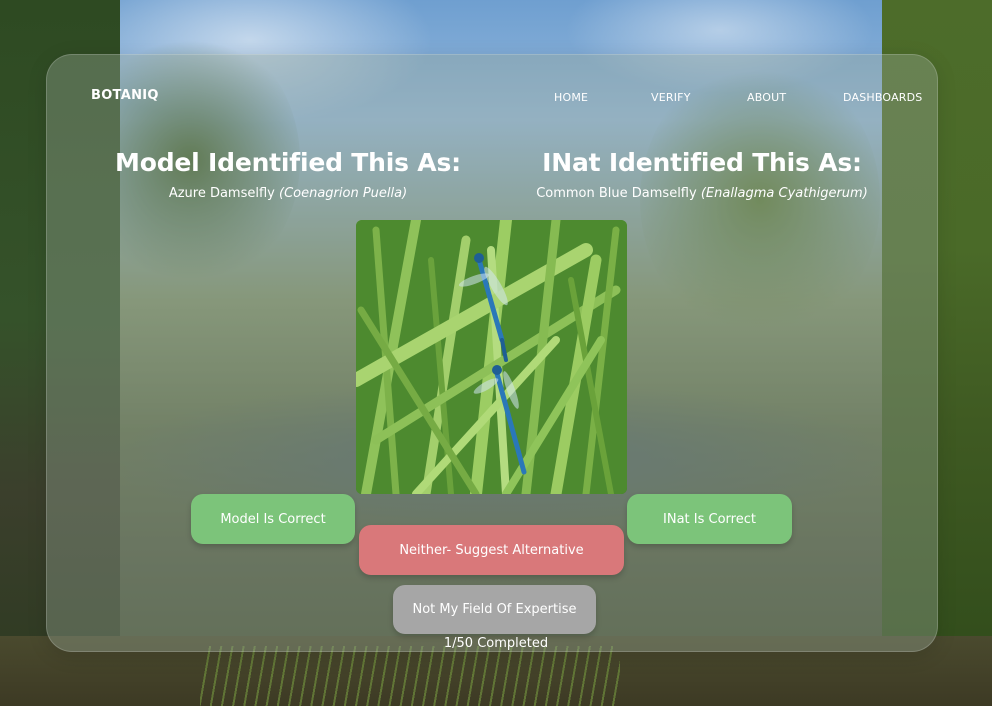  I want to click on inat-scientific-name: (Enallagma Cyathigerum), so click(784, 193).